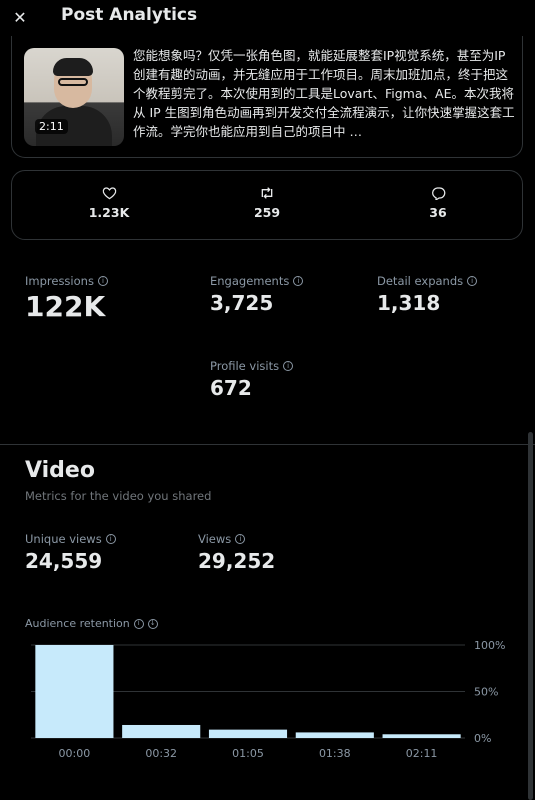  I want to click on header: ✕ Post Analytics, so click(267, 18).